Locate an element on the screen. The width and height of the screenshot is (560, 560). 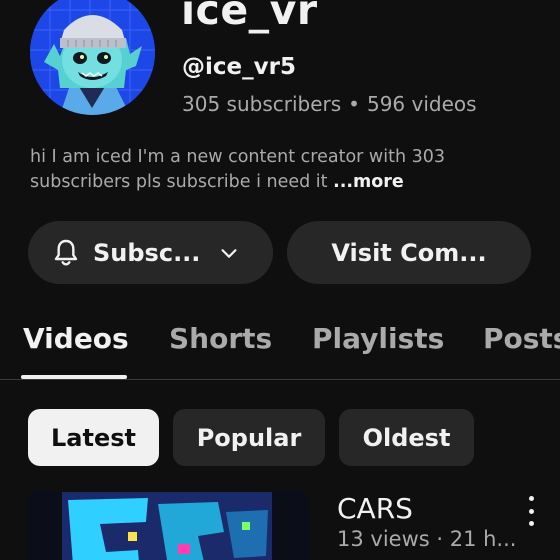
bell-icon is located at coordinates (66, 252).